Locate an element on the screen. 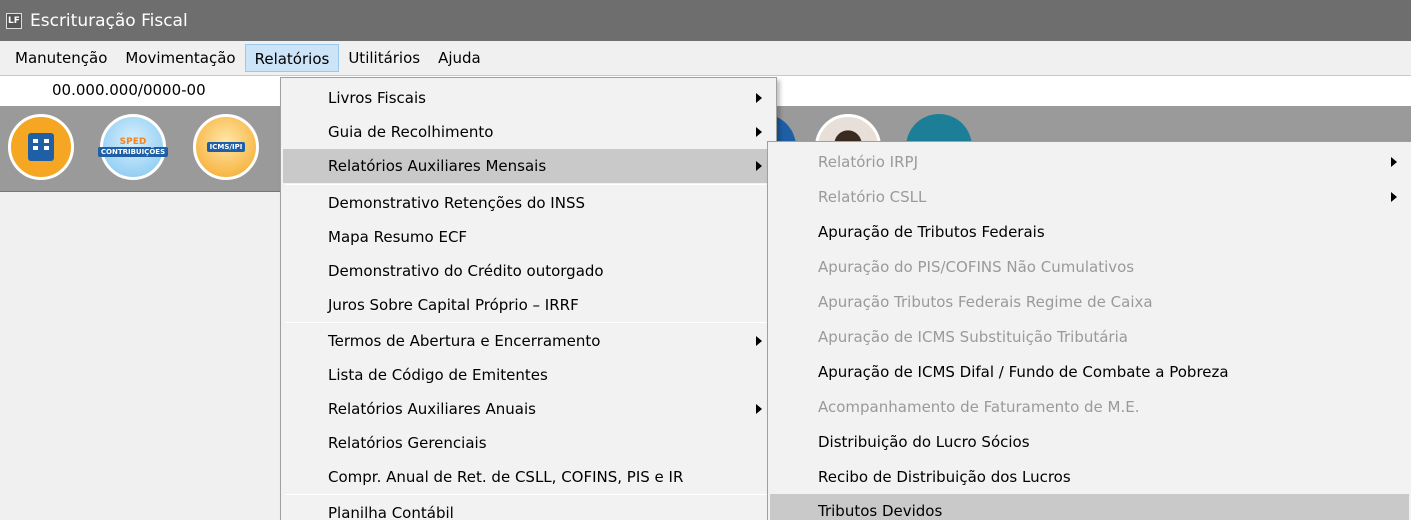 The width and height of the screenshot is (1411, 520). submenu-item-recibo-distribuicao: Recibo de Distribuição dos Lucros is located at coordinates (1089, 477).